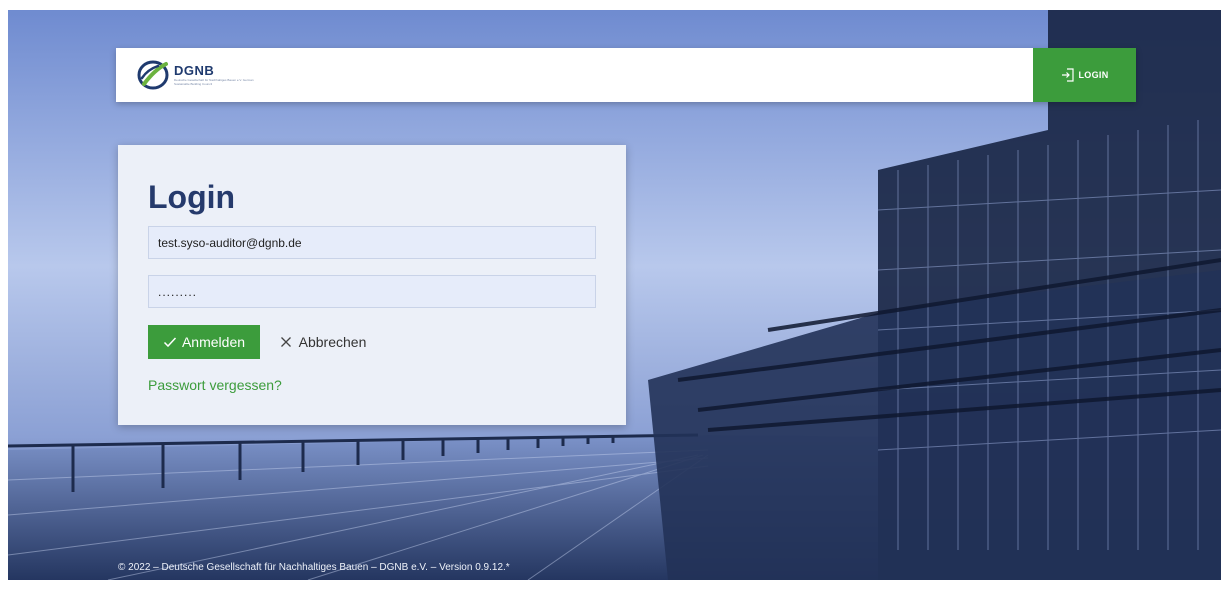 The image size is (1223, 592). Describe the element at coordinates (285, 342) in the screenshot. I see `close-icon` at that location.